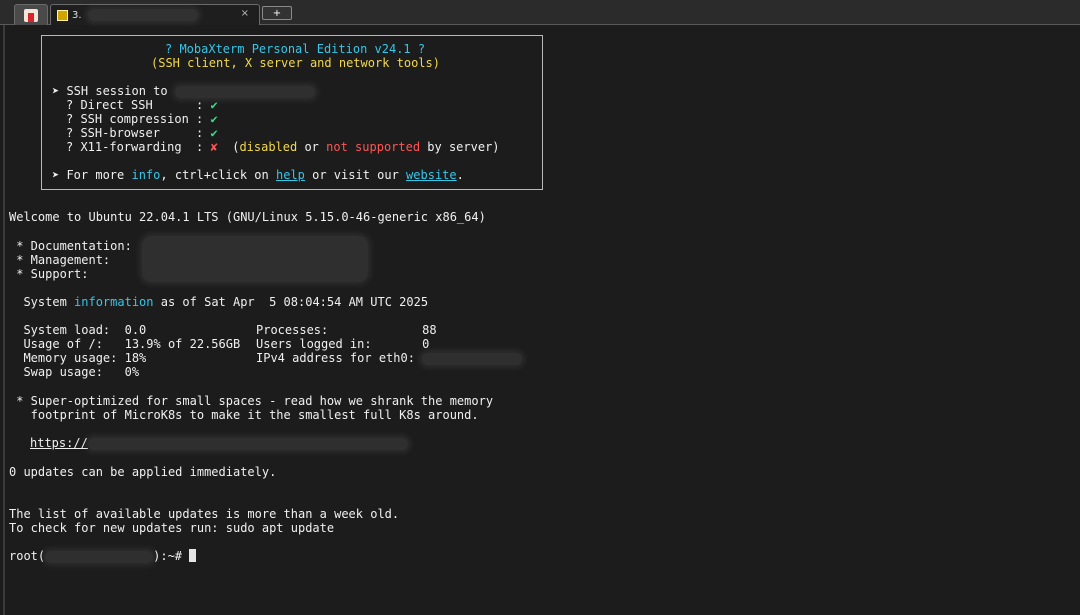  I want to click on feature-direct-ssh: ? Direct SSH : ✔, so click(142, 105).